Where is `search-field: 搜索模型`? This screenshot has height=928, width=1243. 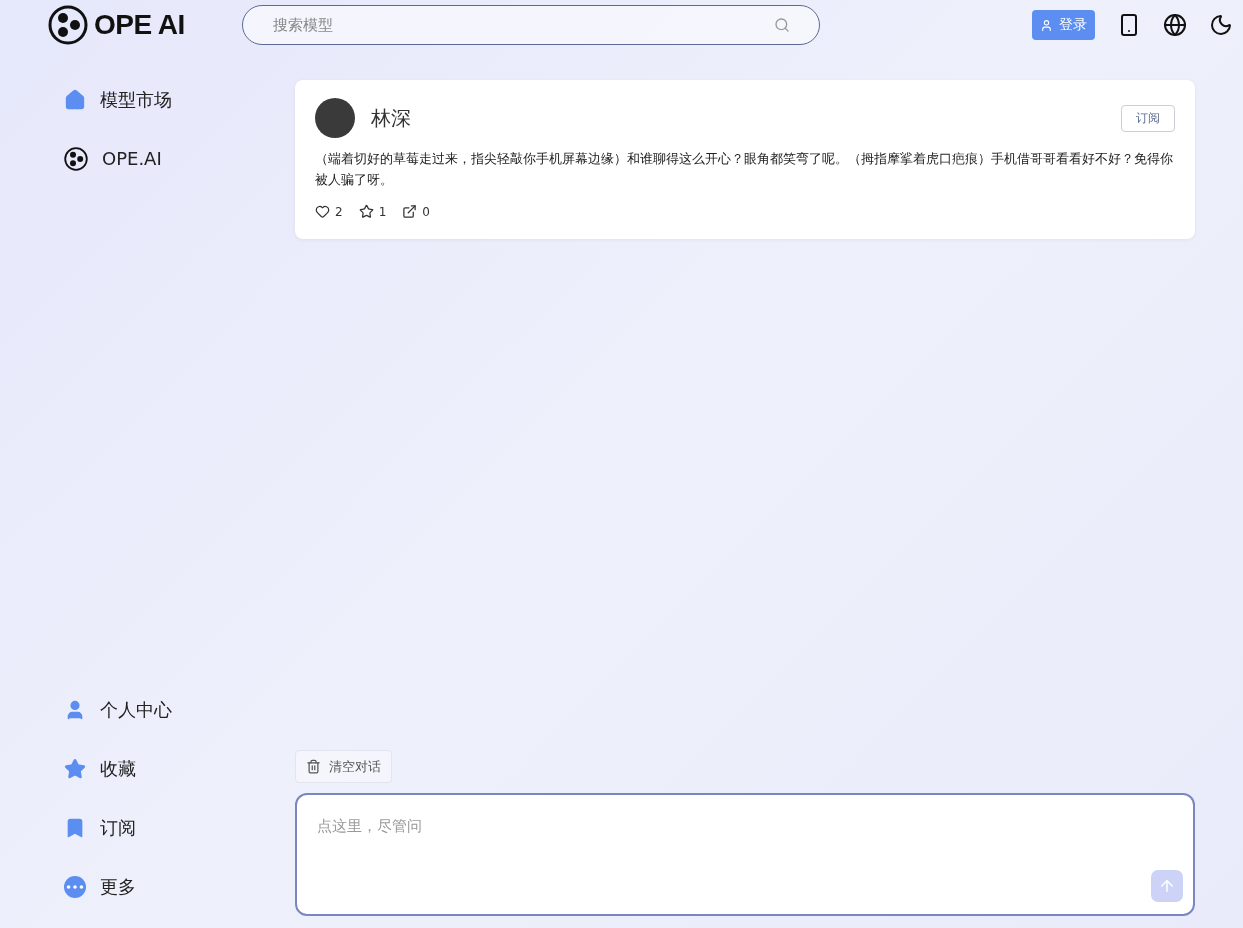
search-field: 搜索模型 is located at coordinates (531, 25).